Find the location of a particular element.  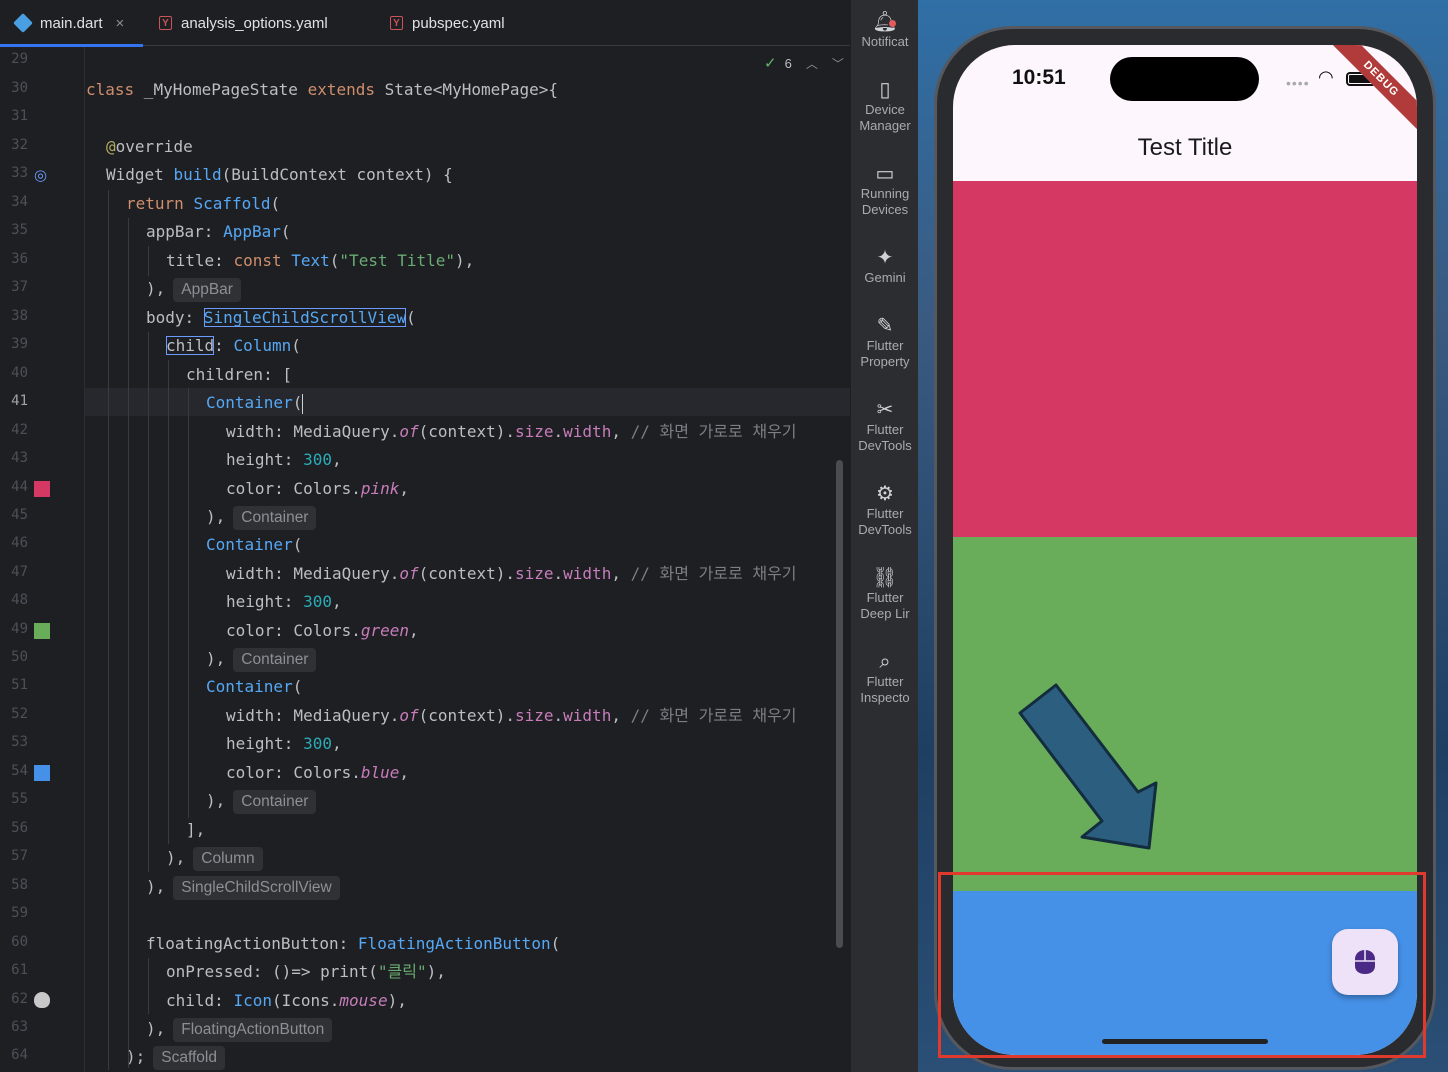

tool-gemini: ✦ Gemini is located at coordinates (885, 266).